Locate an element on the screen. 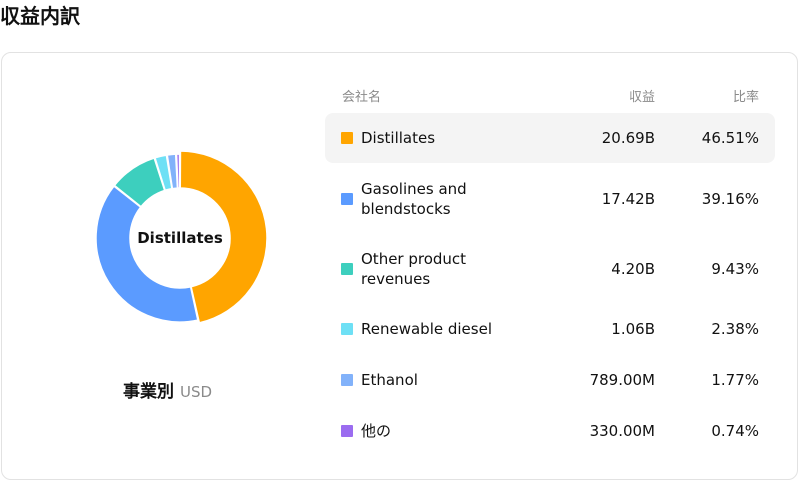 The width and height of the screenshot is (800, 482). row-ratio: 39.16% is located at coordinates (730, 199).